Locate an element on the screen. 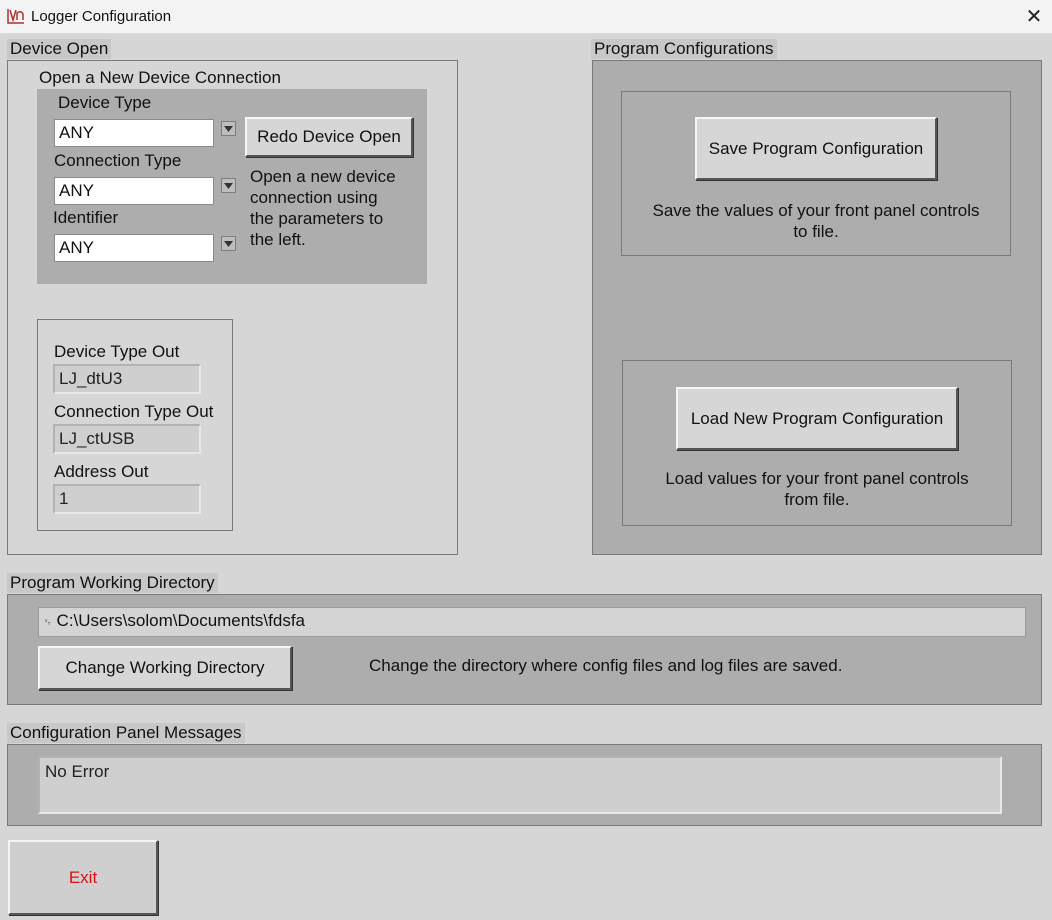 The height and width of the screenshot is (920, 1052). messages-indicator: No Error is located at coordinates (520, 785).